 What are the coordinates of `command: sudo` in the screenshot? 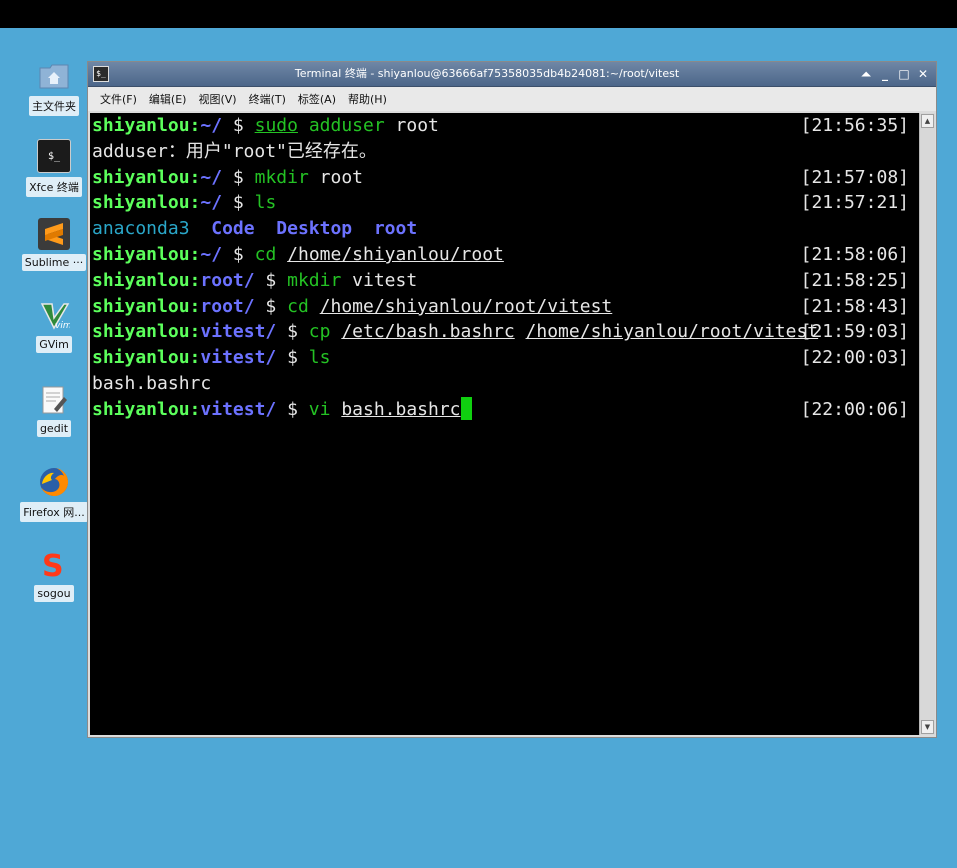 It's located at (276, 125).